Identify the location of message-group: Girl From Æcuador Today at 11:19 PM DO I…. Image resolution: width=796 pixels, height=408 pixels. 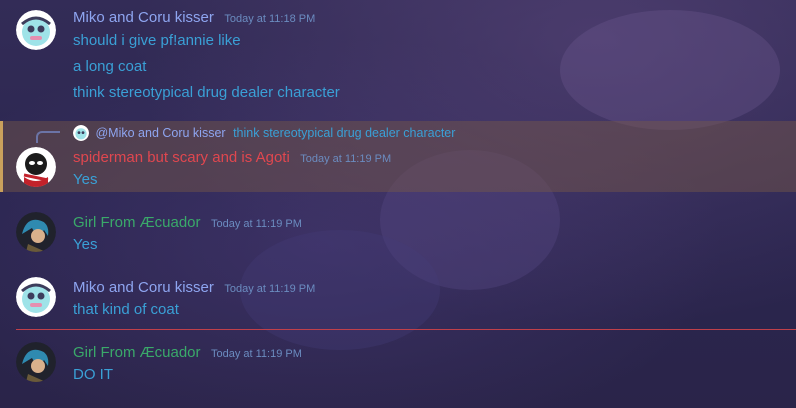
(398, 368).